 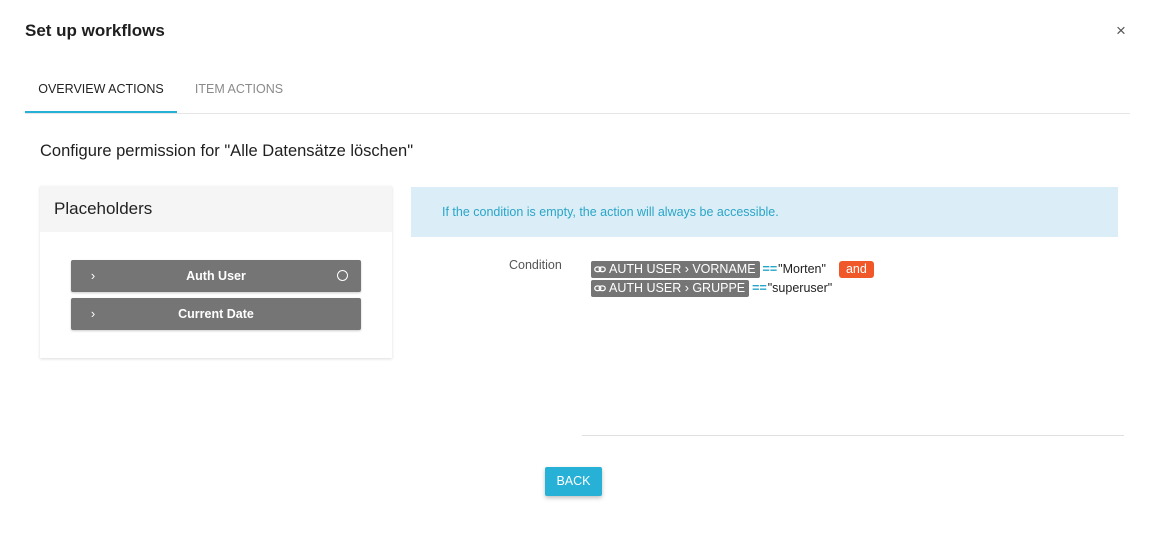 What do you see at coordinates (856, 269) in the screenshot?
I see `condition-connector-and: and` at bounding box center [856, 269].